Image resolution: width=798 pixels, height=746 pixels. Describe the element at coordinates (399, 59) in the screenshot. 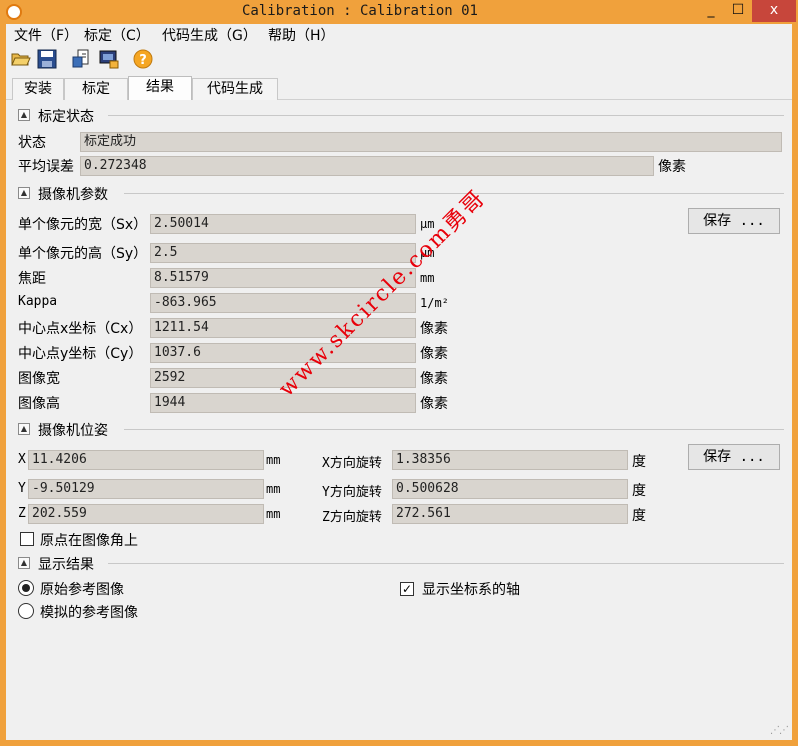

I see `toolbar: ?` at that location.